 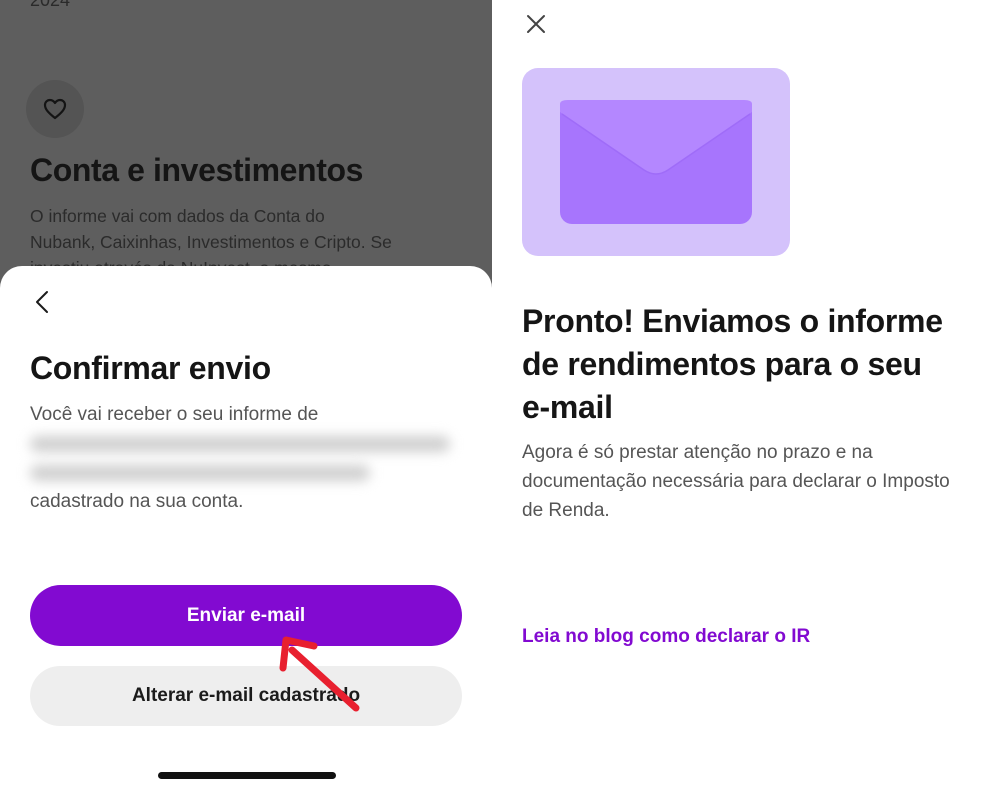 I want to click on blog-link: Leia no blog como declarar o IR, so click(x=666, y=637).